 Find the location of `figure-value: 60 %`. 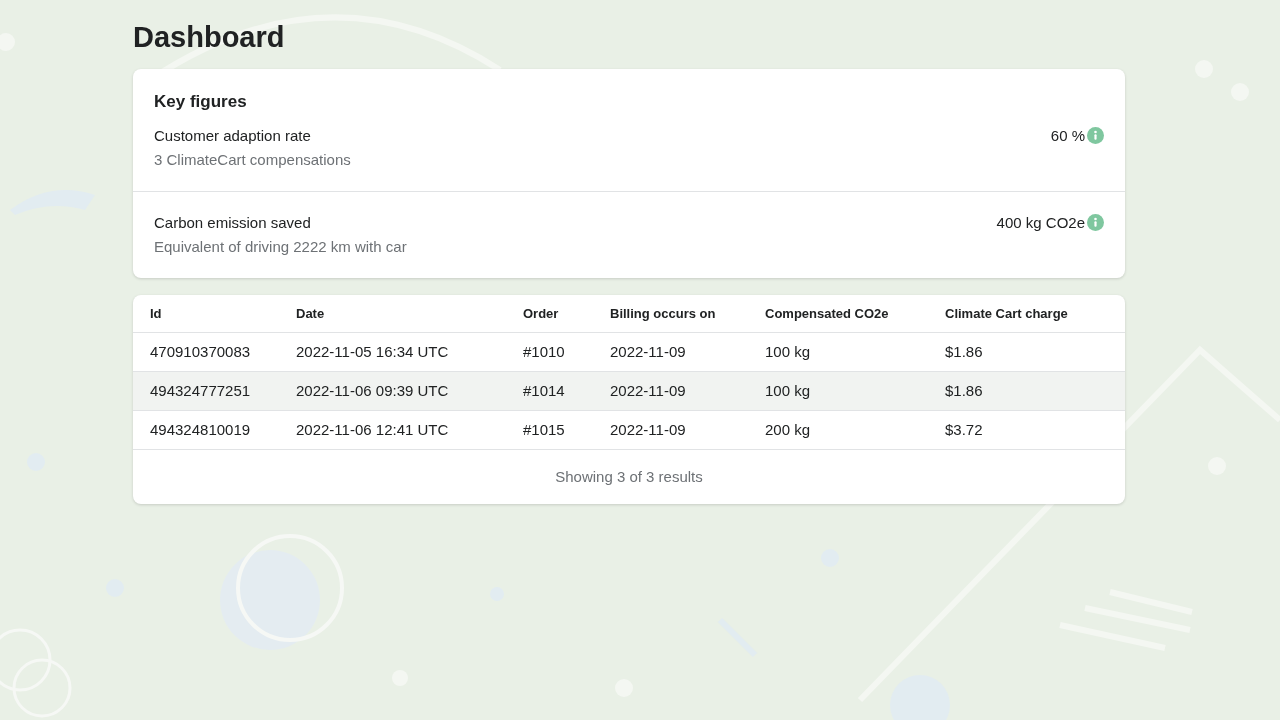

figure-value: 60 % is located at coordinates (1067, 136).